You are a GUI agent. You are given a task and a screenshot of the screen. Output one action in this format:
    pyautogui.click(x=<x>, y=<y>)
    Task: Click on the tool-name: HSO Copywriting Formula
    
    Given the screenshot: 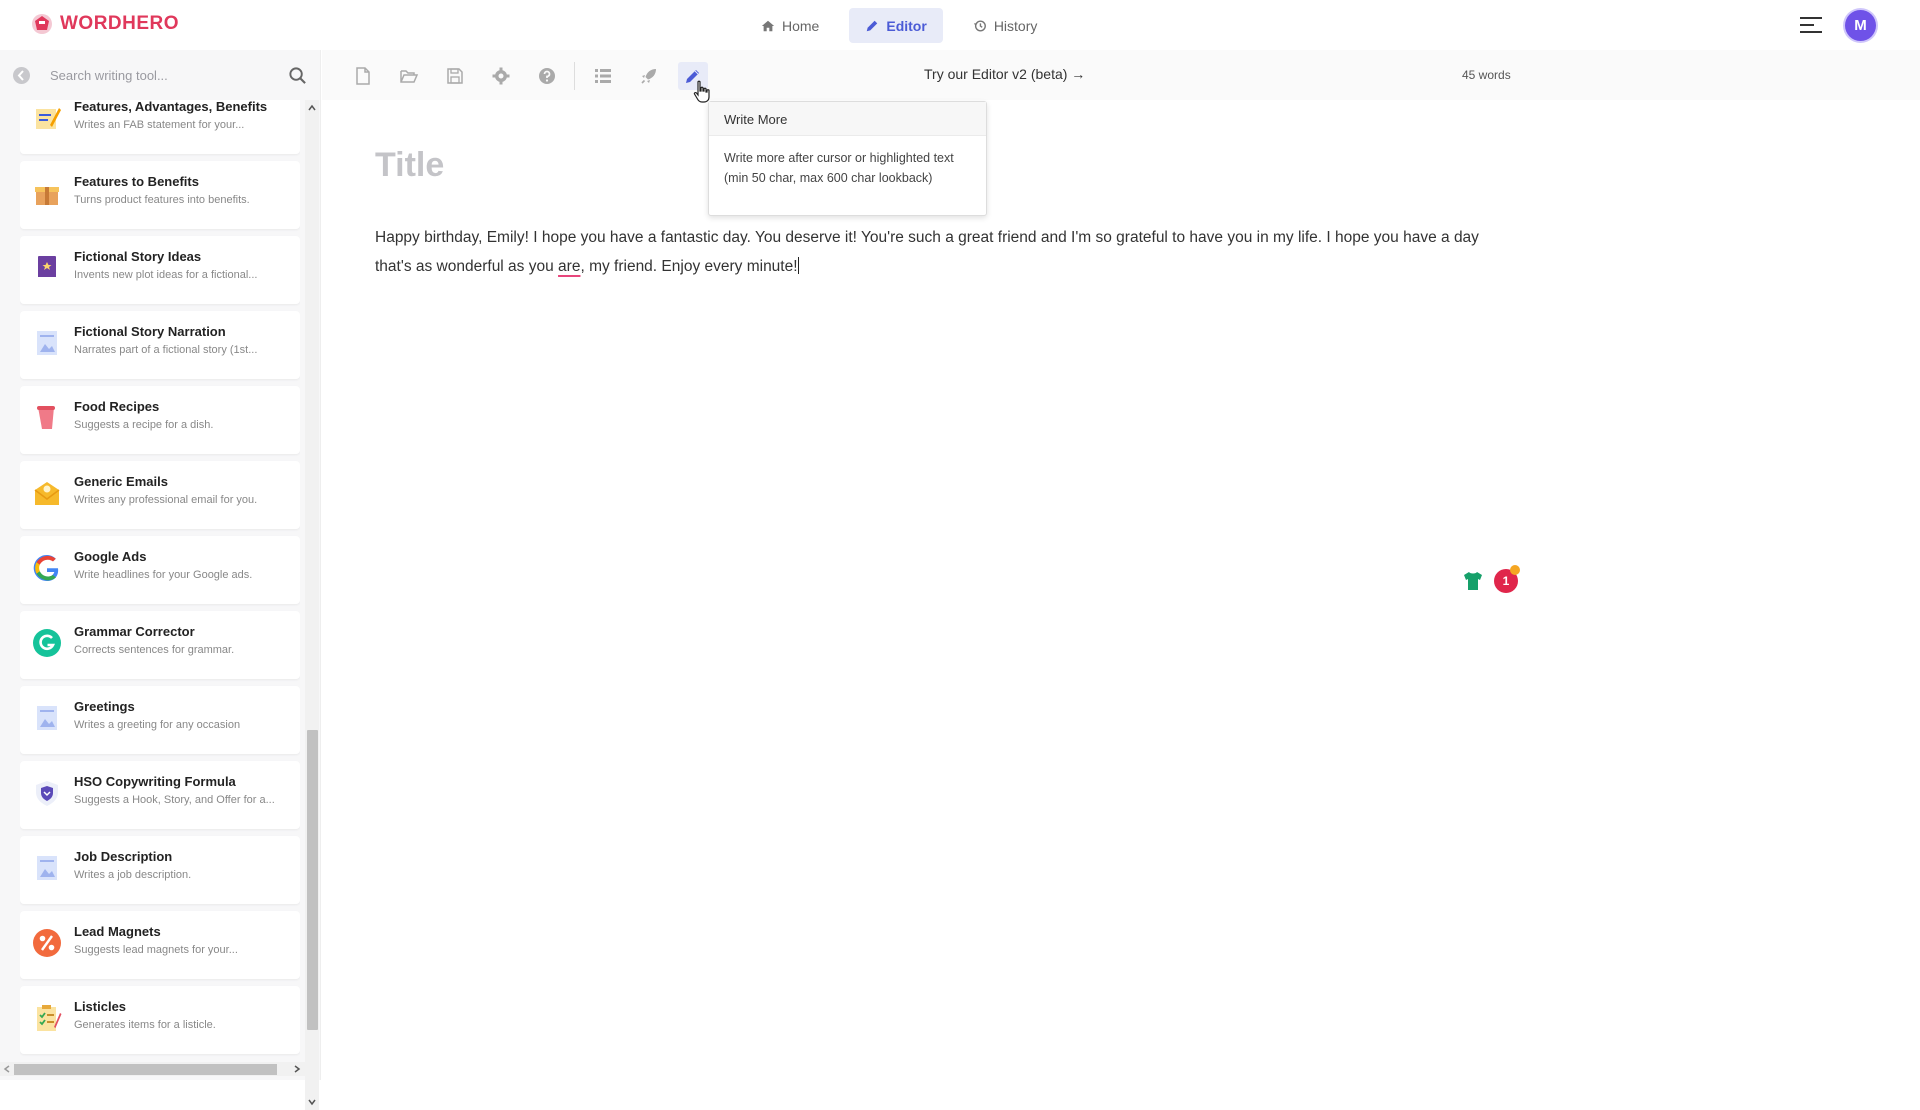 What is the action you would take?
    pyautogui.click(x=155, y=781)
    